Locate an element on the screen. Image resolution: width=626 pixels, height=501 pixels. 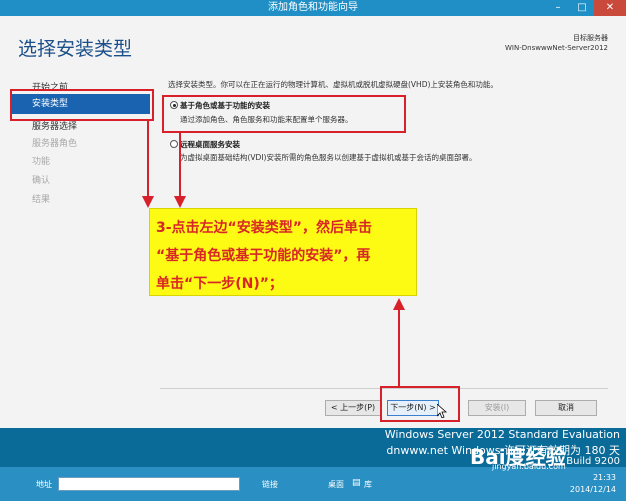
page-title: 选择安装类型 is located at coordinates (75, 49).